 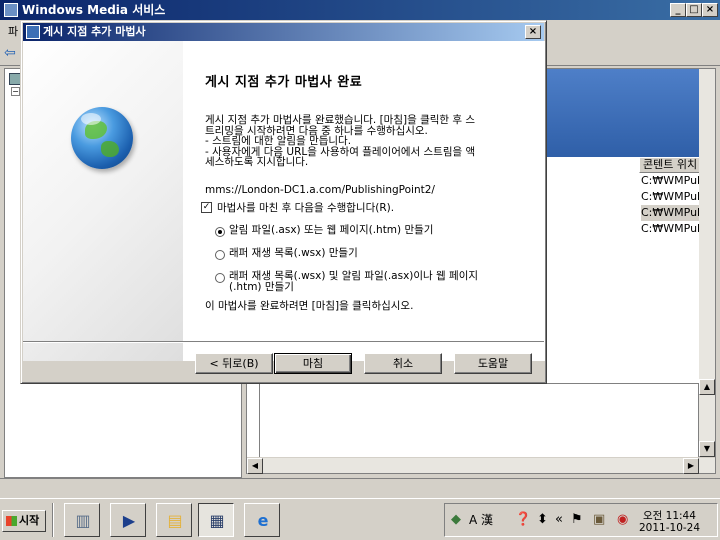 I want to click on dialog-separator, so click(x=283, y=342).